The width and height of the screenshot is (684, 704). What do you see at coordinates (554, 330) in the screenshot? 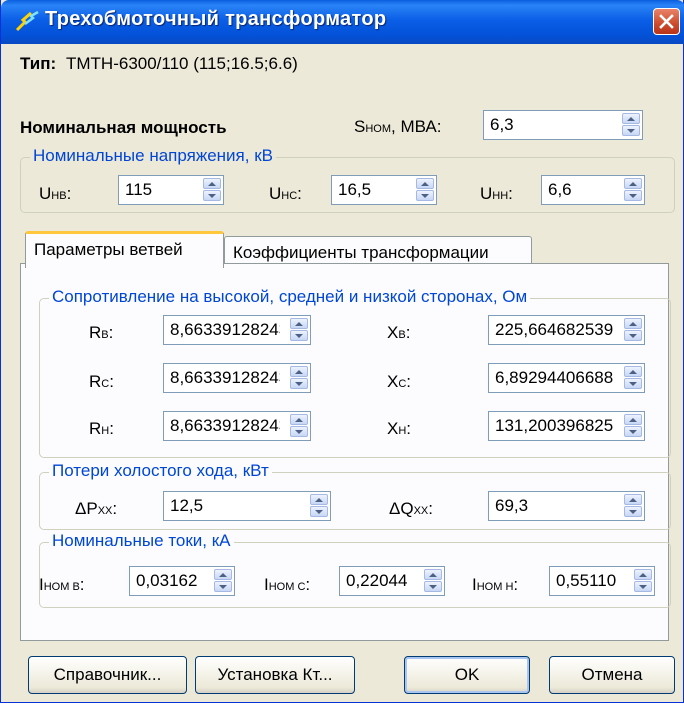
I see `x-high-value: 225,664682539` at bounding box center [554, 330].